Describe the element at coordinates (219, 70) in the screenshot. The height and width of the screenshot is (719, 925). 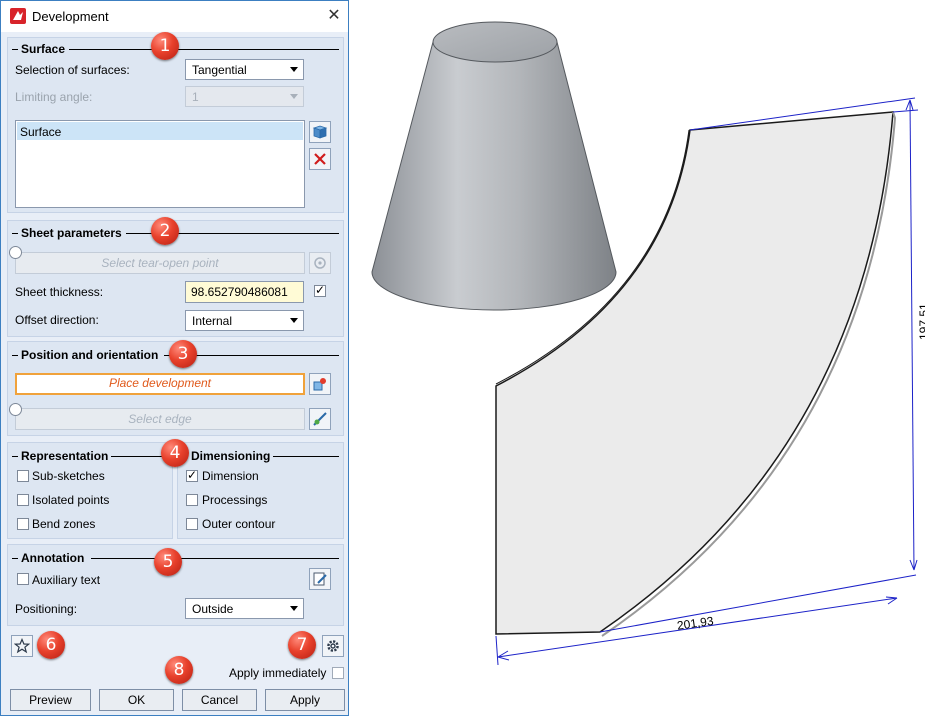
I see `dropdown-value: Tangential` at that location.